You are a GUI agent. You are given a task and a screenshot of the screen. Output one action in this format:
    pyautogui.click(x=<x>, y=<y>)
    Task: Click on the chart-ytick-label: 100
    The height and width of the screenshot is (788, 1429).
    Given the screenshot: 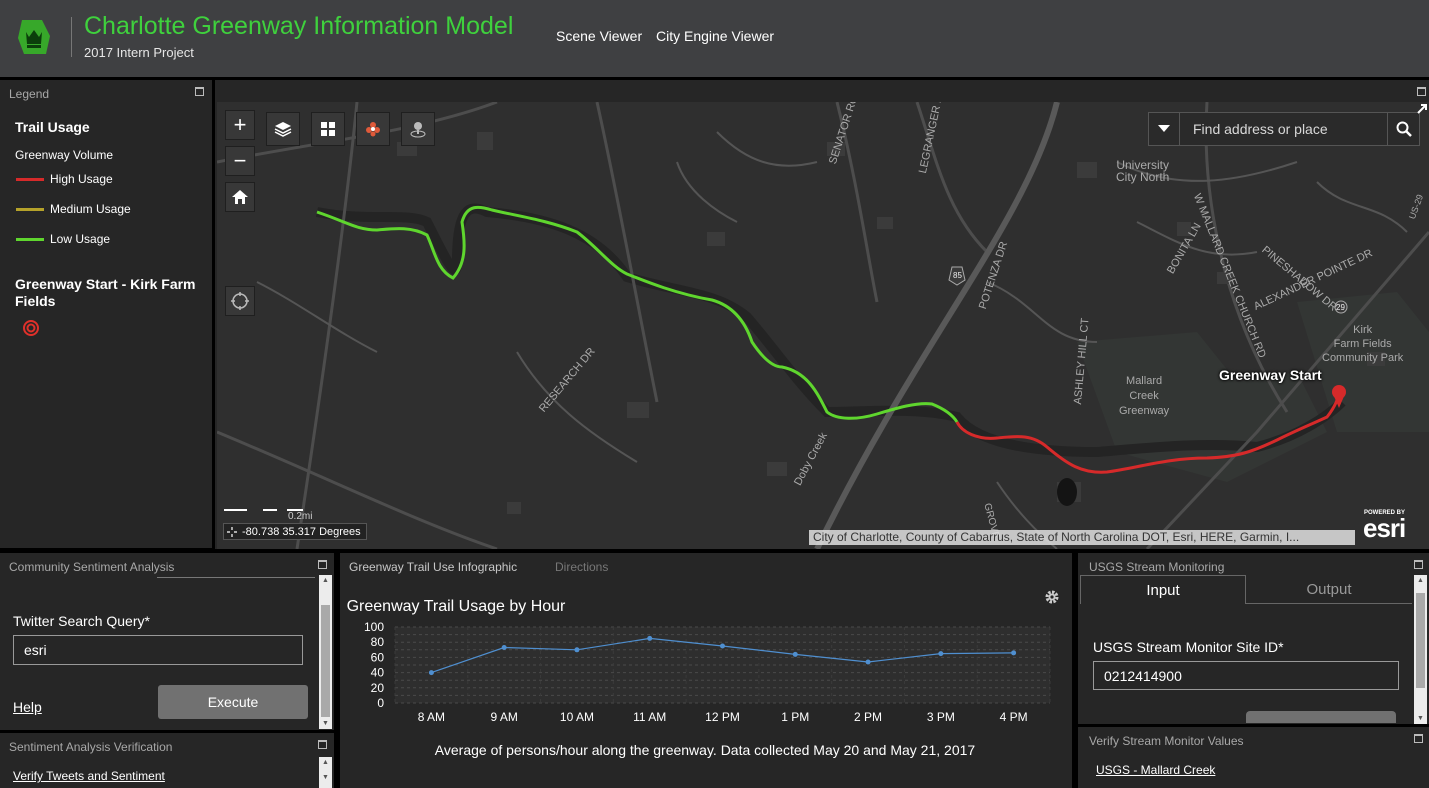 What is the action you would take?
    pyautogui.click(x=374, y=627)
    